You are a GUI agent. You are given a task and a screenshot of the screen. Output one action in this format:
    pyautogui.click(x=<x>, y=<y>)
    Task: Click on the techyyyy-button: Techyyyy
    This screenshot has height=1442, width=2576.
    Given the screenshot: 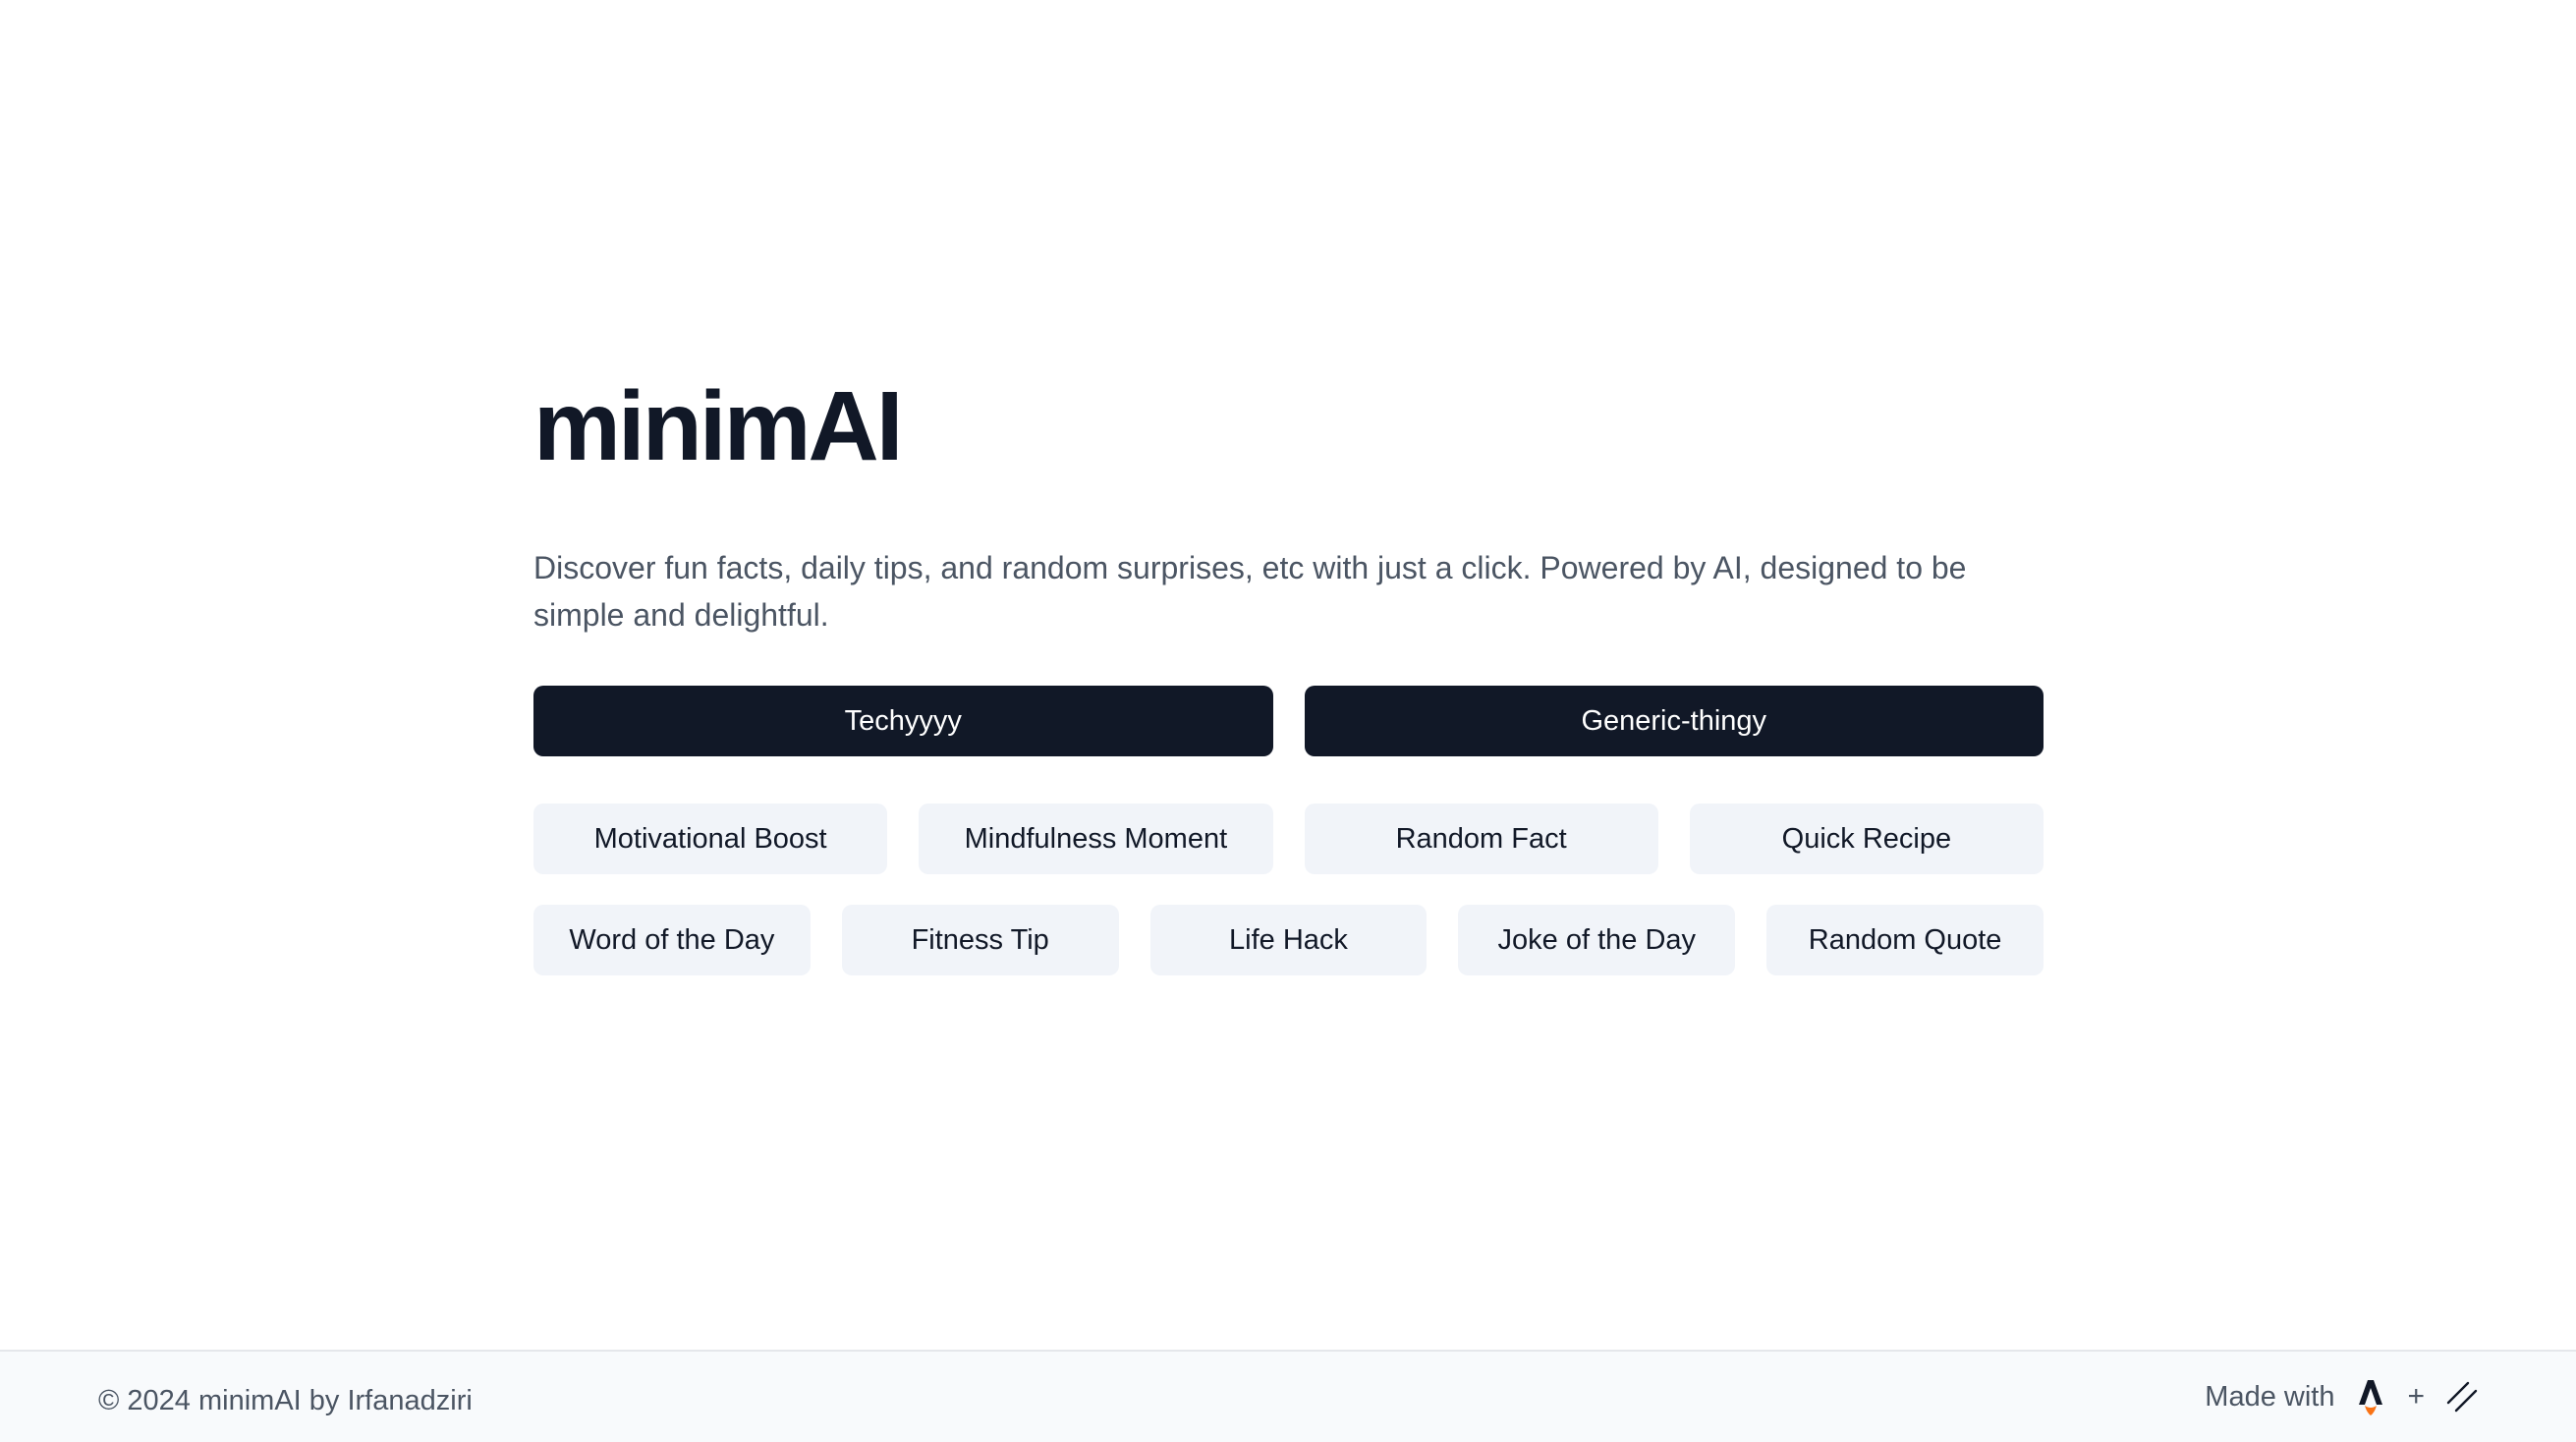 What is the action you would take?
    pyautogui.click(x=903, y=721)
    